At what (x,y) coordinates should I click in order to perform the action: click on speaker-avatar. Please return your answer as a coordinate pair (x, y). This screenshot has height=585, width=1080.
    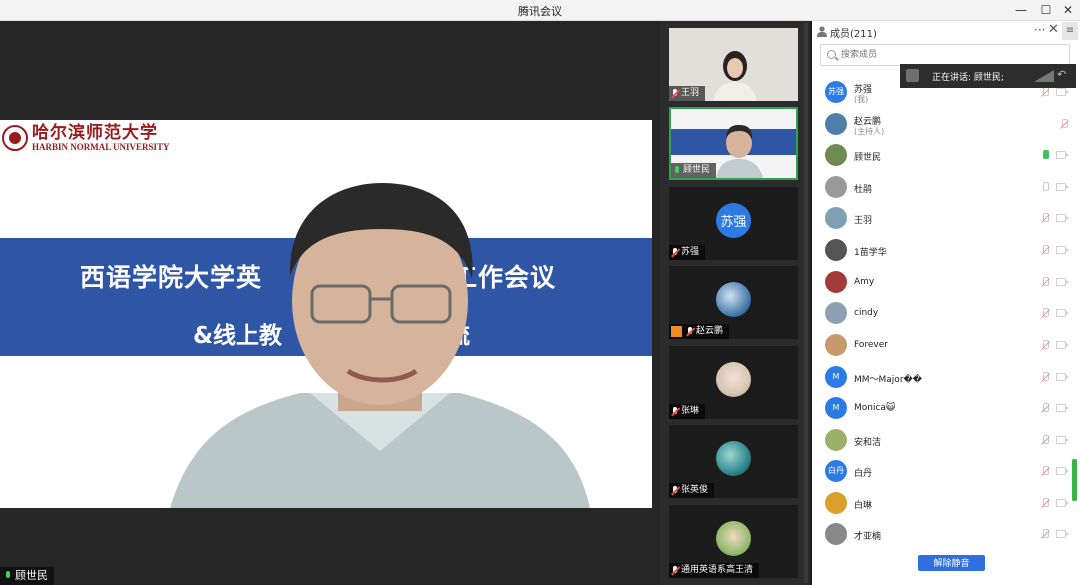
    Looking at the image, I should click on (912, 75).